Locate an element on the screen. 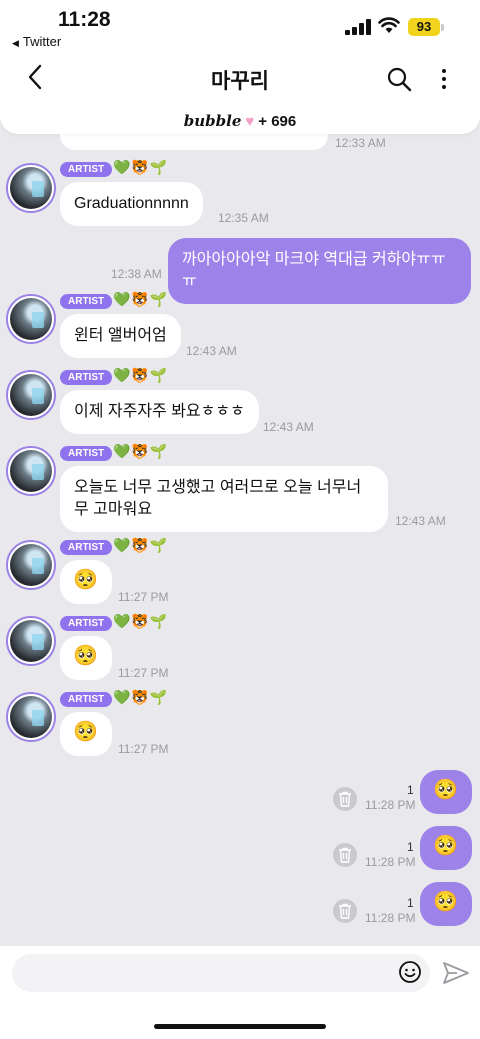 This screenshot has height=1039, width=480. heart-icon: ♥ is located at coordinates (250, 121).